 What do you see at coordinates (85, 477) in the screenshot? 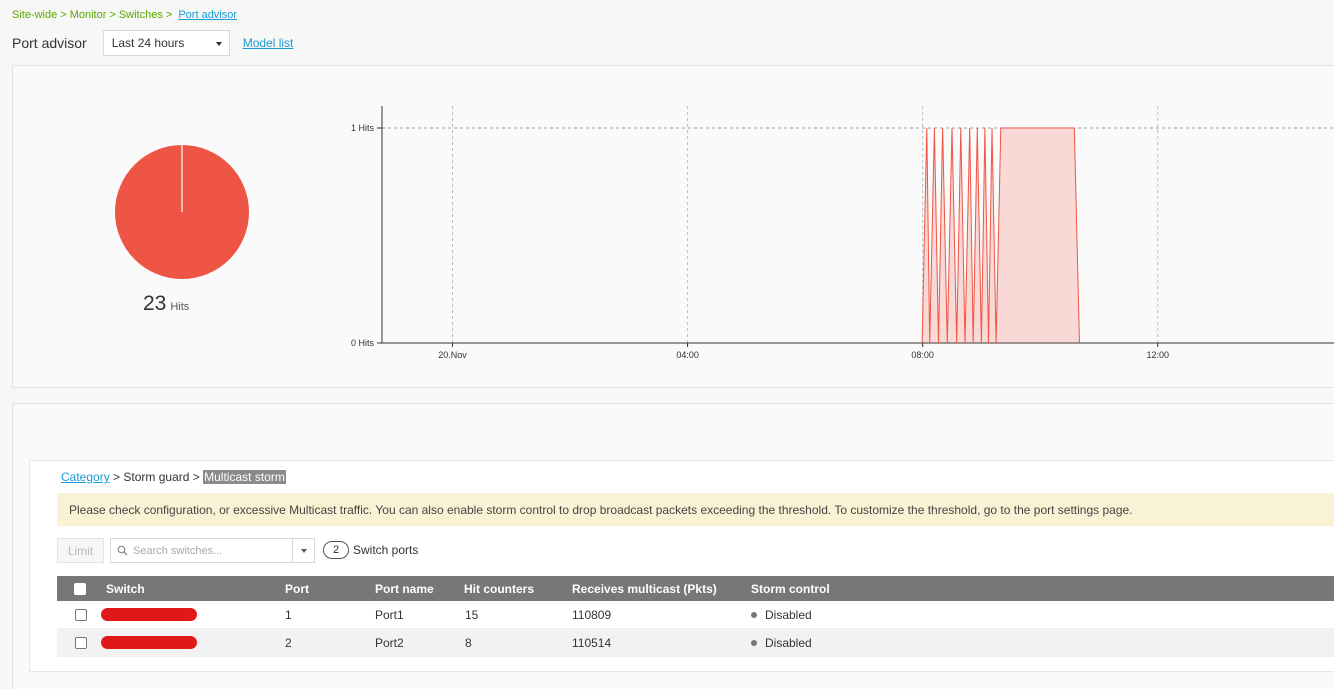
I see `category-link: Category` at bounding box center [85, 477].